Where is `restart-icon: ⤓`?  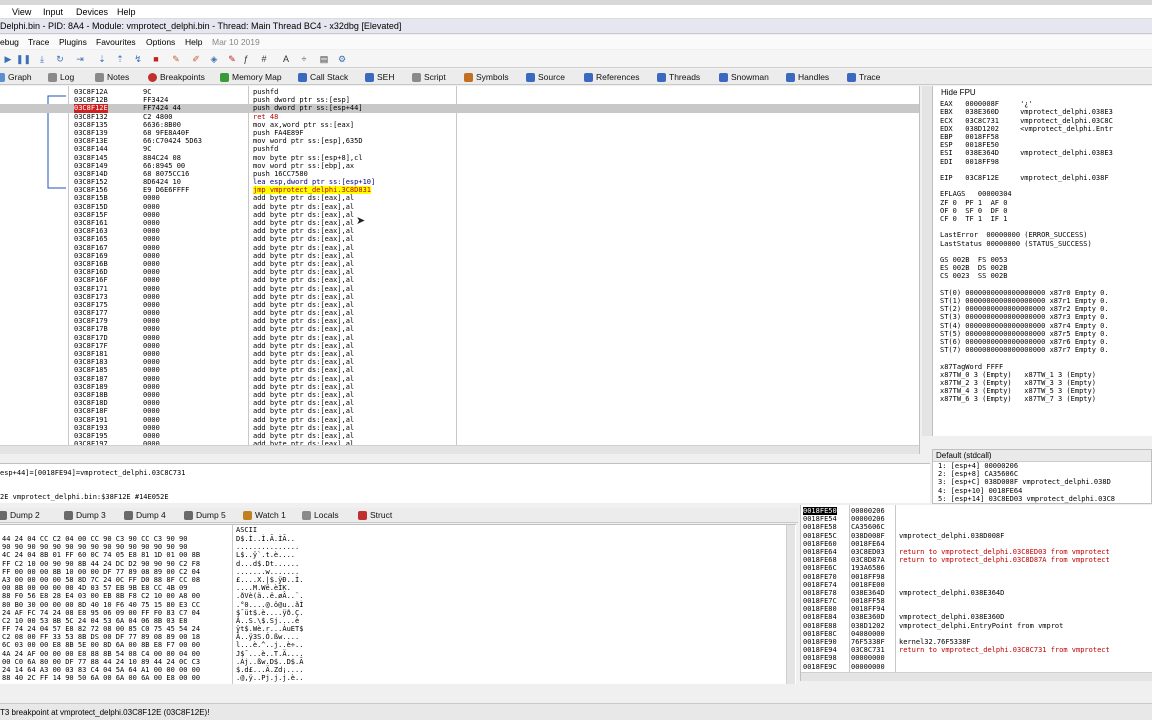 restart-icon: ⤓ is located at coordinates (42, 59).